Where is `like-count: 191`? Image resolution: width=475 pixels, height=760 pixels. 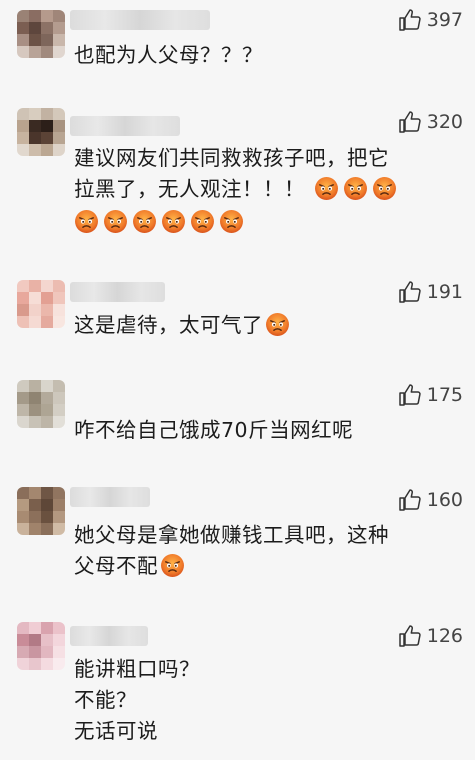
like-count: 191 is located at coordinates (444, 292).